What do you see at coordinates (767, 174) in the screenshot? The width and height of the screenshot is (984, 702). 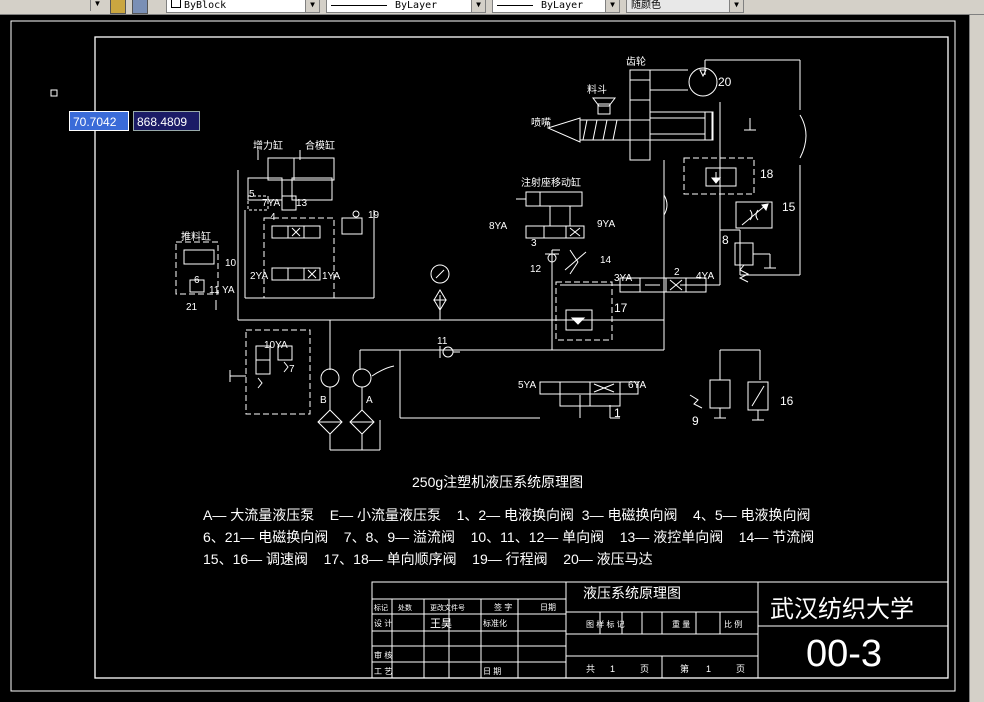 I see `label-n18: 18` at bounding box center [767, 174].